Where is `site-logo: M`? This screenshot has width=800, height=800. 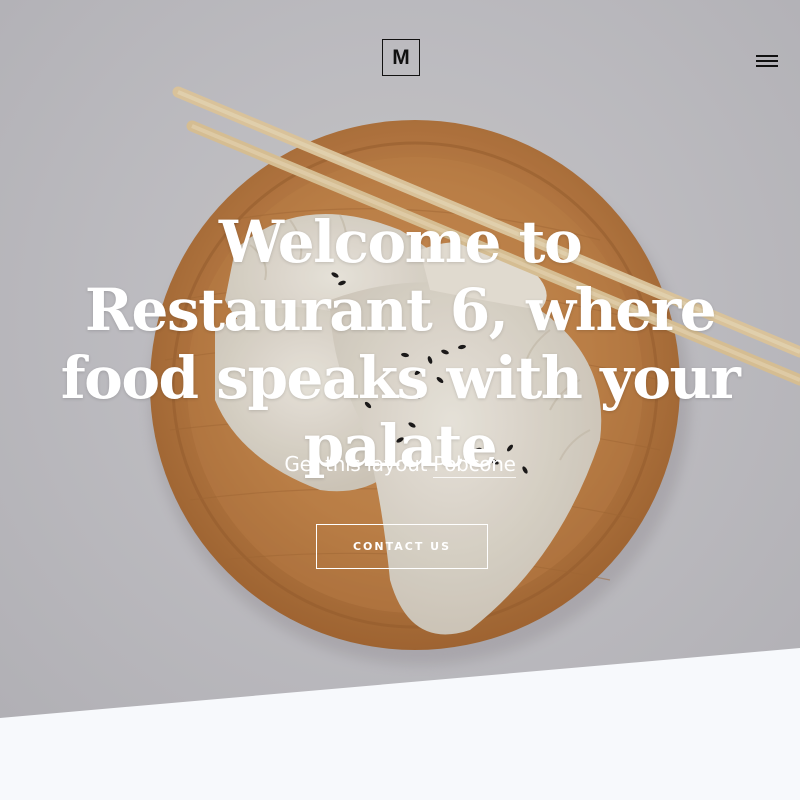 site-logo: M is located at coordinates (401, 57).